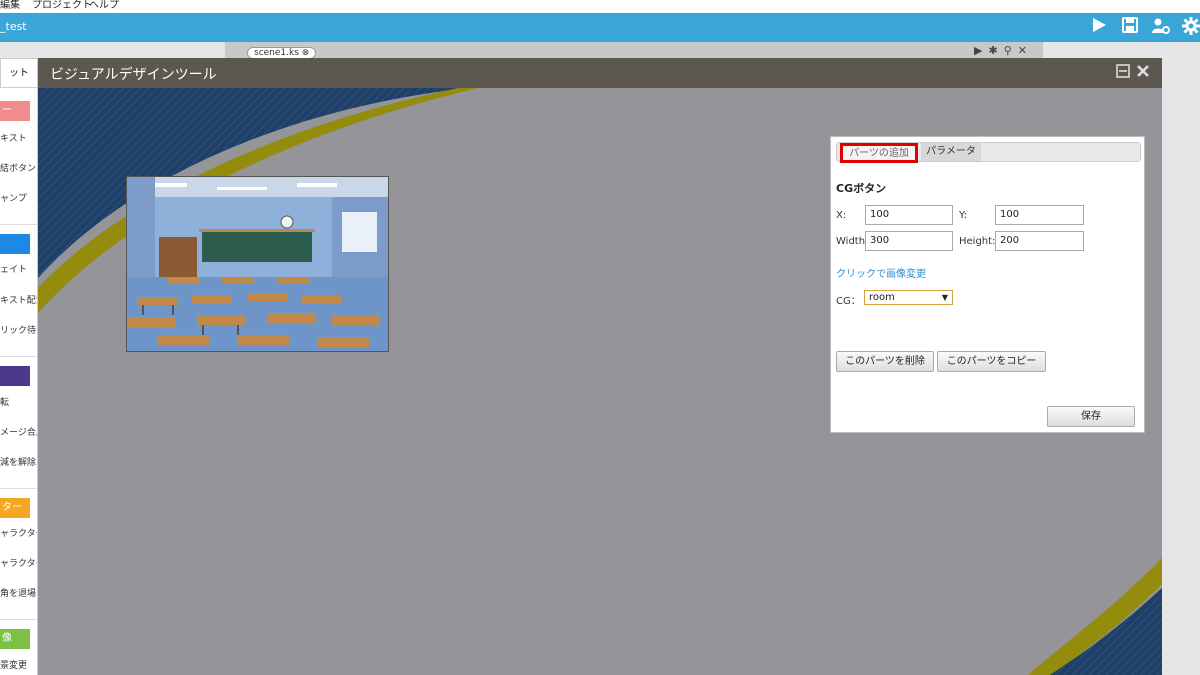 The image size is (1200, 675). I want to click on tab-parameters: パラメータ, so click(951, 152).